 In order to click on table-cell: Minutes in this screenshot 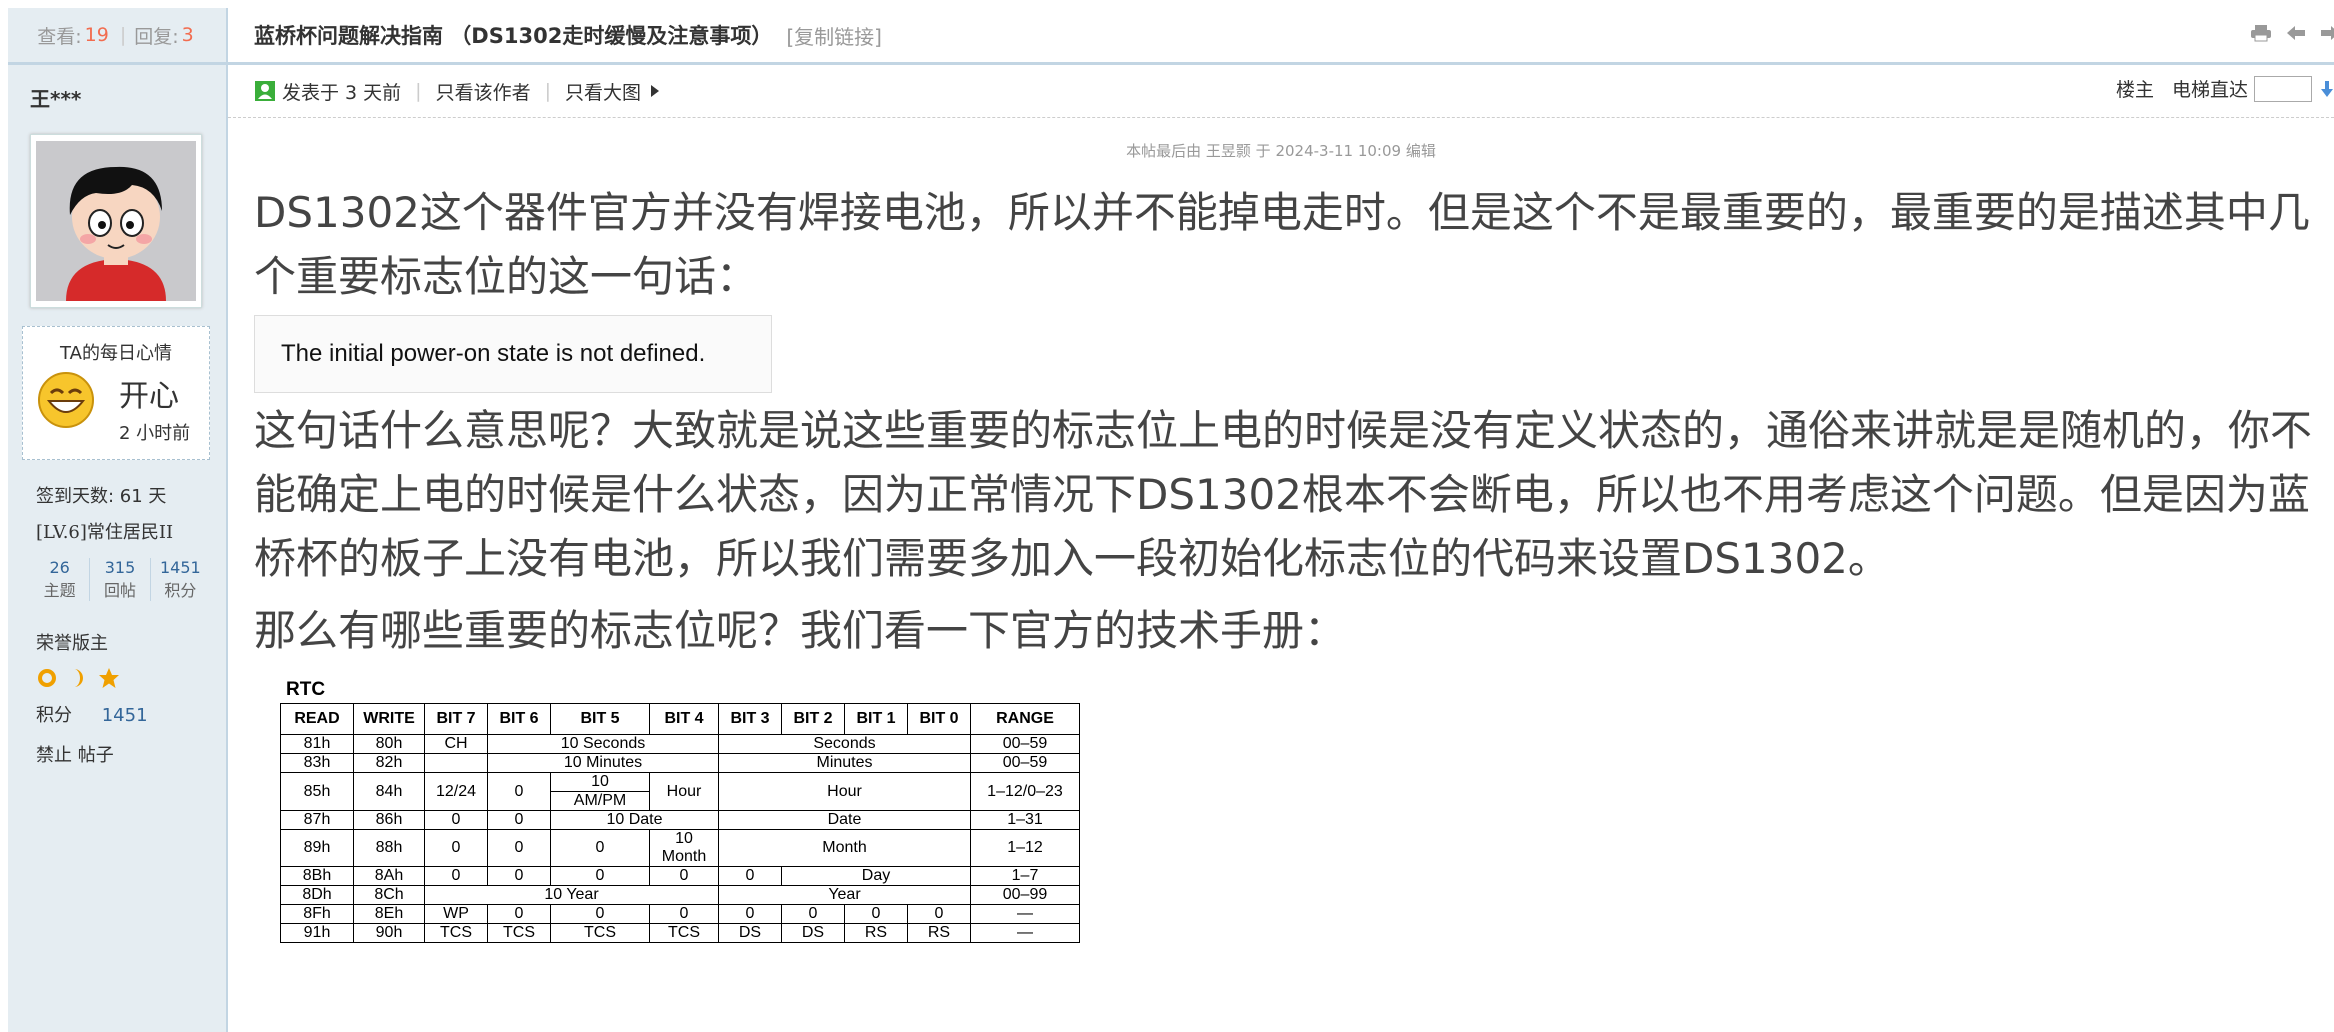, I will do `click(844, 763)`.